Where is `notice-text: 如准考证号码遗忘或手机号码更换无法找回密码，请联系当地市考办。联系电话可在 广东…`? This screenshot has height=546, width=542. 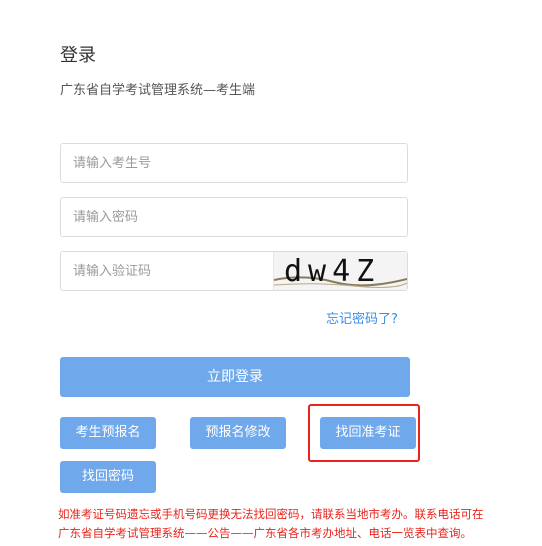 notice-text: 如准考证号码遗忘或手机号码更换无法找回密码，请联系当地市考办。联系电话可在 广东… is located at coordinates (293, 524).